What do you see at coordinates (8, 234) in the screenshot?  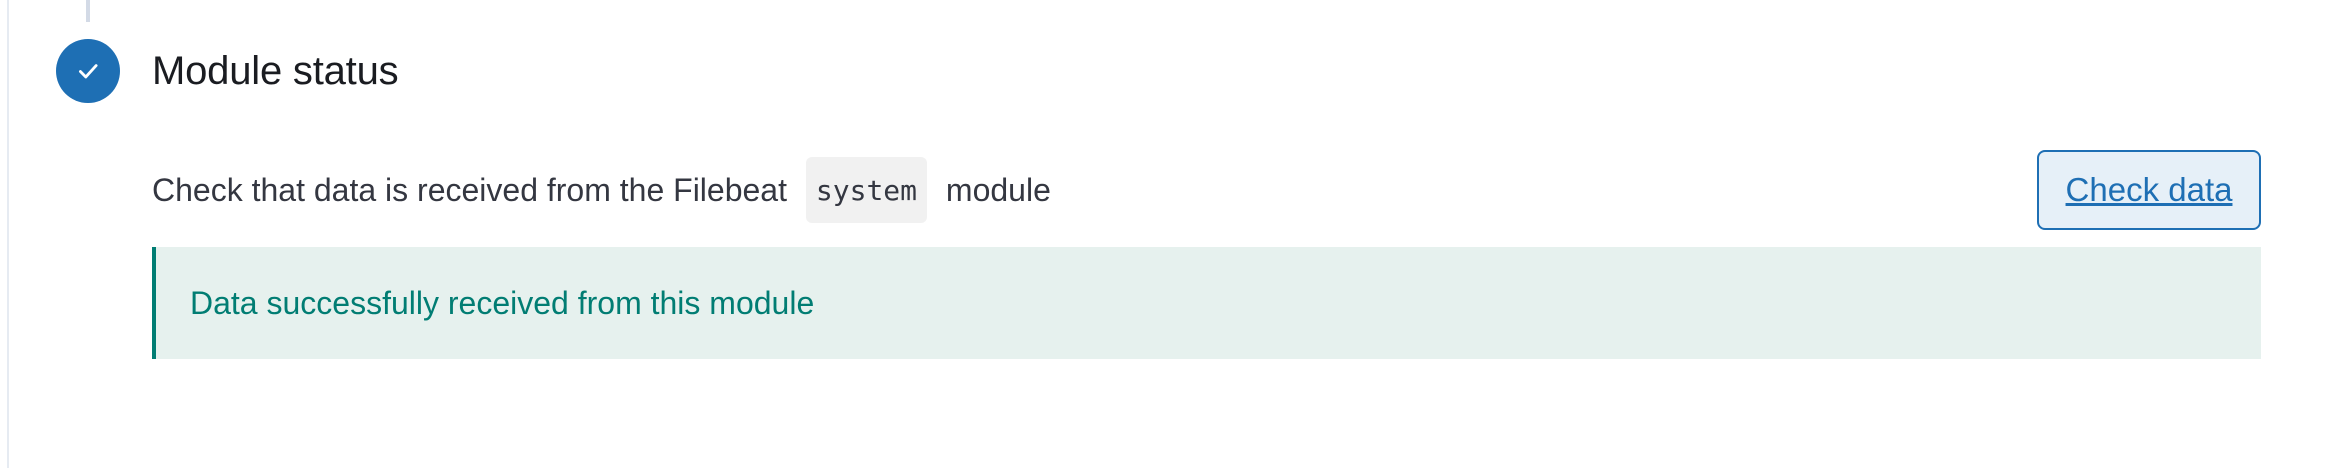 I see `panel-left-border` at bounding box center [8, 234].